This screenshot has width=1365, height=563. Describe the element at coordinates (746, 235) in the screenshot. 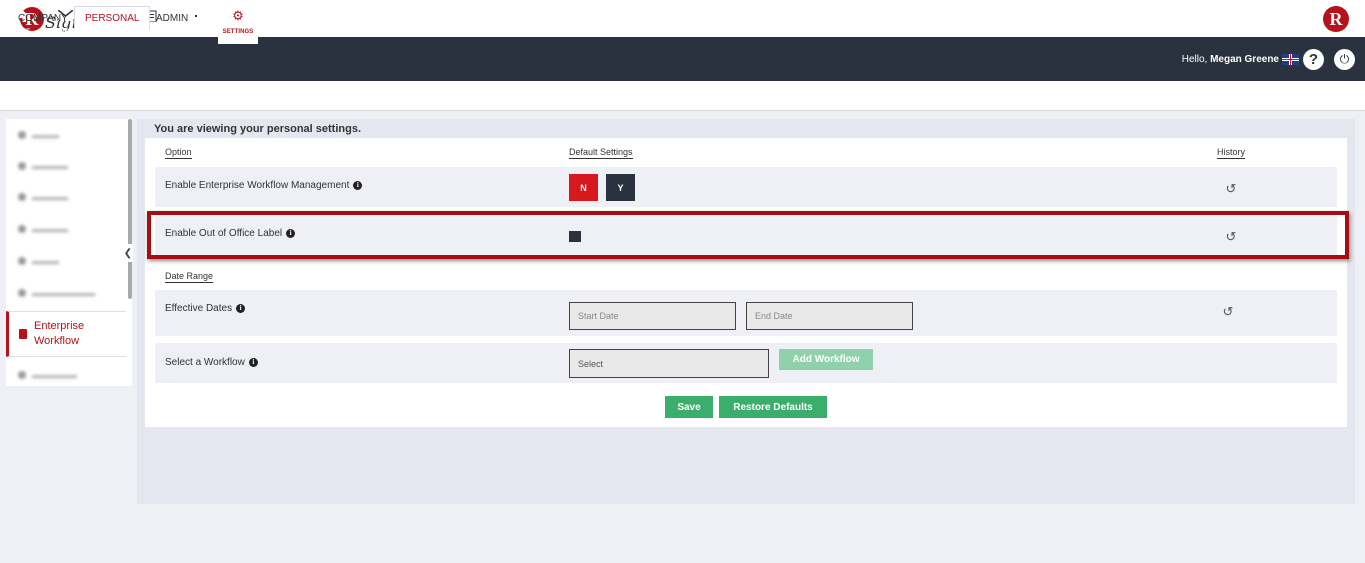

I see `row-out-of-office` at that location.